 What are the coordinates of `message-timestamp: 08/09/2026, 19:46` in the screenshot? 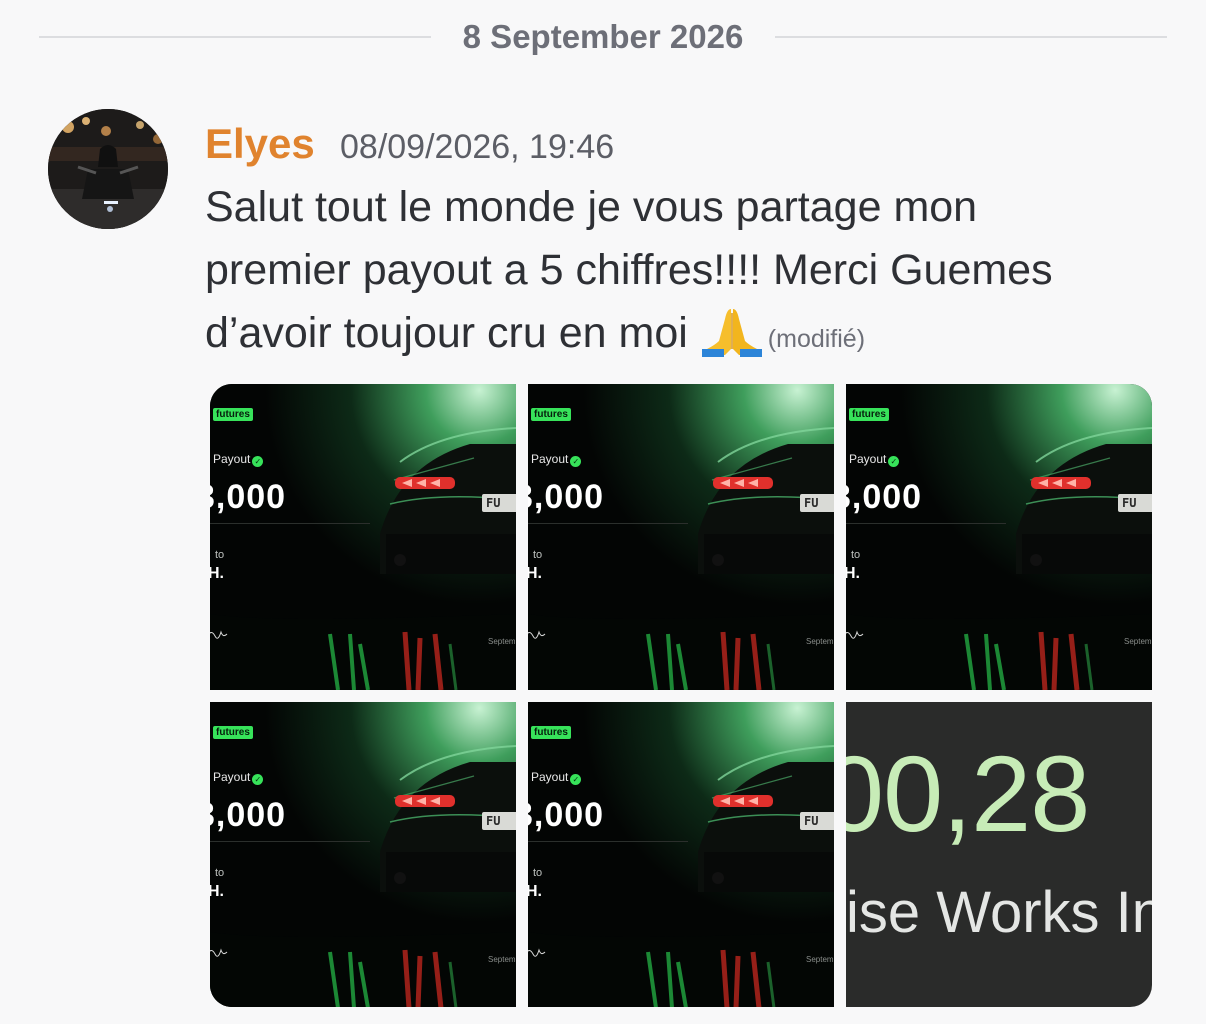 It's located at (477, 147).